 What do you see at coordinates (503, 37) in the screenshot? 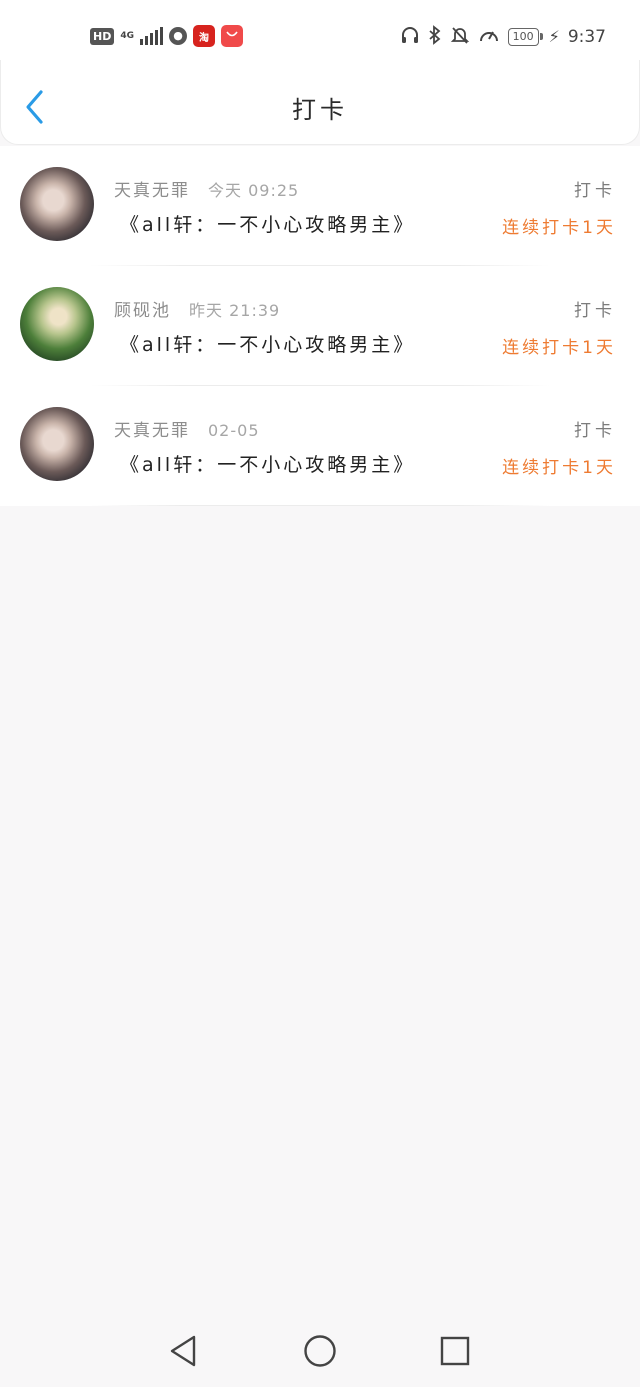
I see `status-right-icons: 100 ⚡ 9:37` at bounding box center [503, 37].